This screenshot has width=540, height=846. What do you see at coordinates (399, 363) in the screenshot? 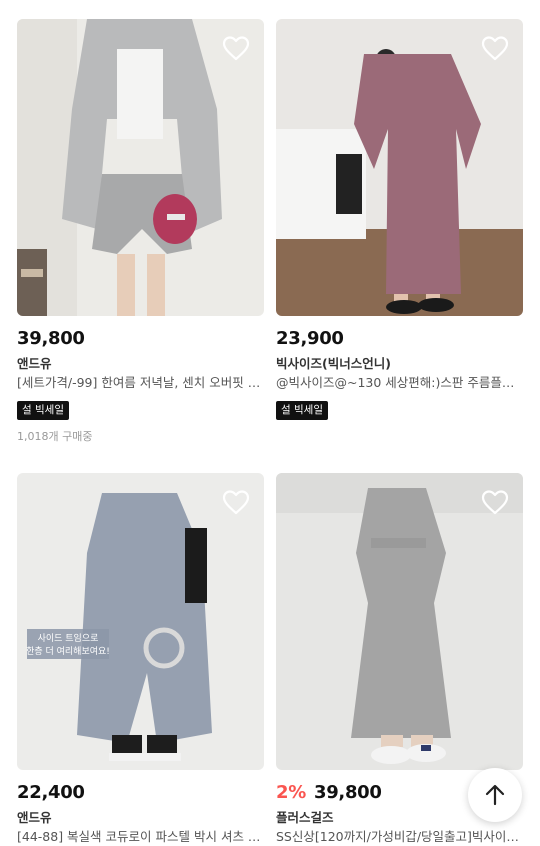
I see `shop-name: 빅사이즈(빅너스언니)` at bounding box center [399, 363].